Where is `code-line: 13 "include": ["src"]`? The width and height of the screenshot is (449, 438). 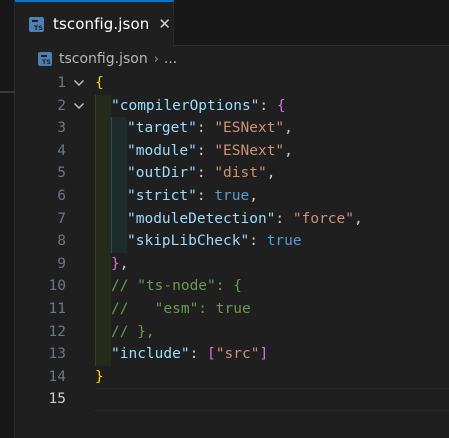
code-line: 13 "include": ["src"] is located at coordinates (232, 354).